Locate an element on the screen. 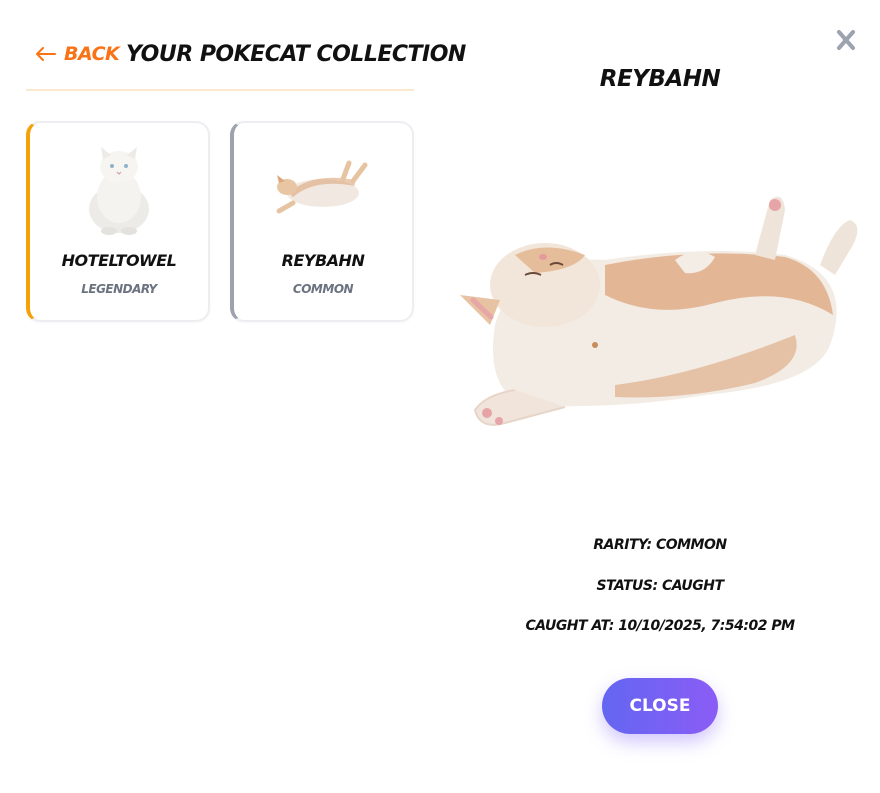  back-button: Back is located at coordinates (78, 54).